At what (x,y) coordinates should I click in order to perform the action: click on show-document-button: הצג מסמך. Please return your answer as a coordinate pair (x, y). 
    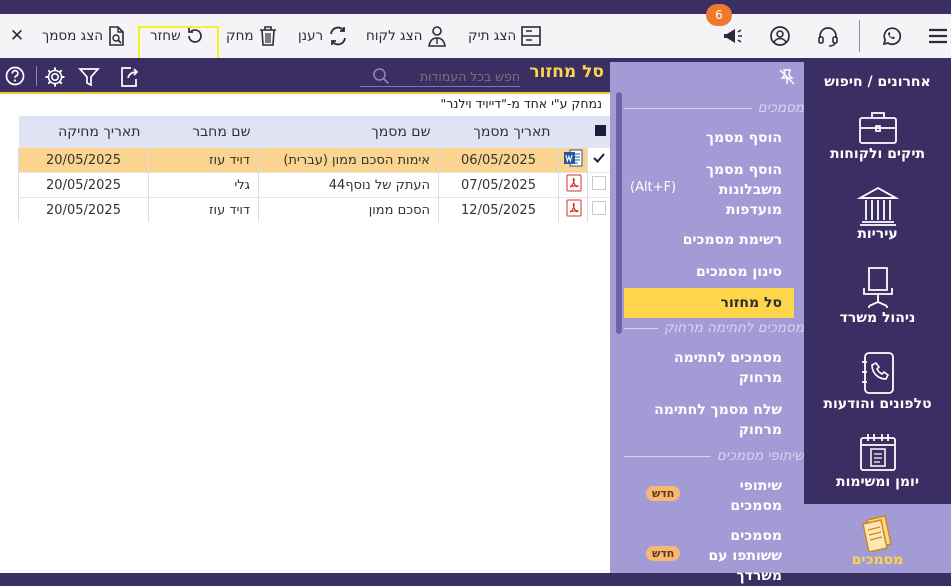
    Looking at the image, I should click on (83, 36).